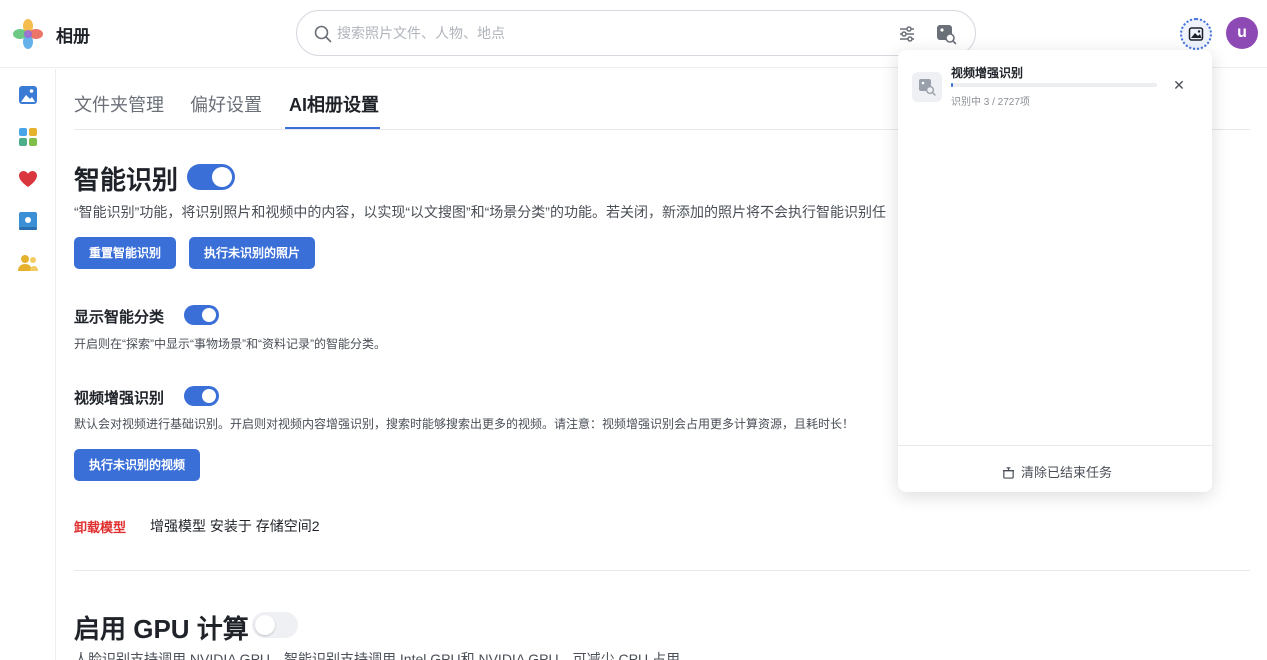 Image resolution: width=1267 pixels, height=660 pixels. What do you see at coordinates (28, 34) in the screenshot?
I see `photos-flower-logo` at bounding box center [28, 34].